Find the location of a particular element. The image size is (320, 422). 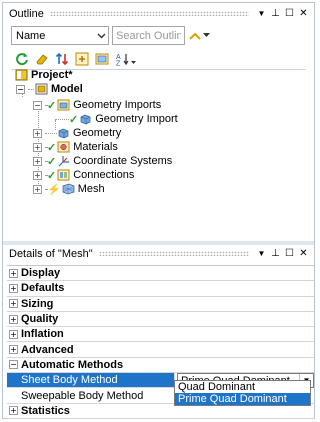

tree-node-label: Coordinate Systems is located at coordinates (123, 161).